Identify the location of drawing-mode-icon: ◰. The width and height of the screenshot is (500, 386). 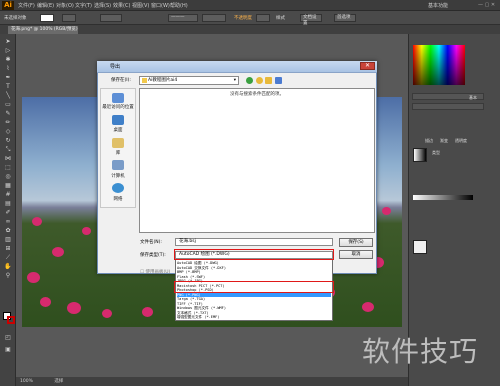
(8, 337).